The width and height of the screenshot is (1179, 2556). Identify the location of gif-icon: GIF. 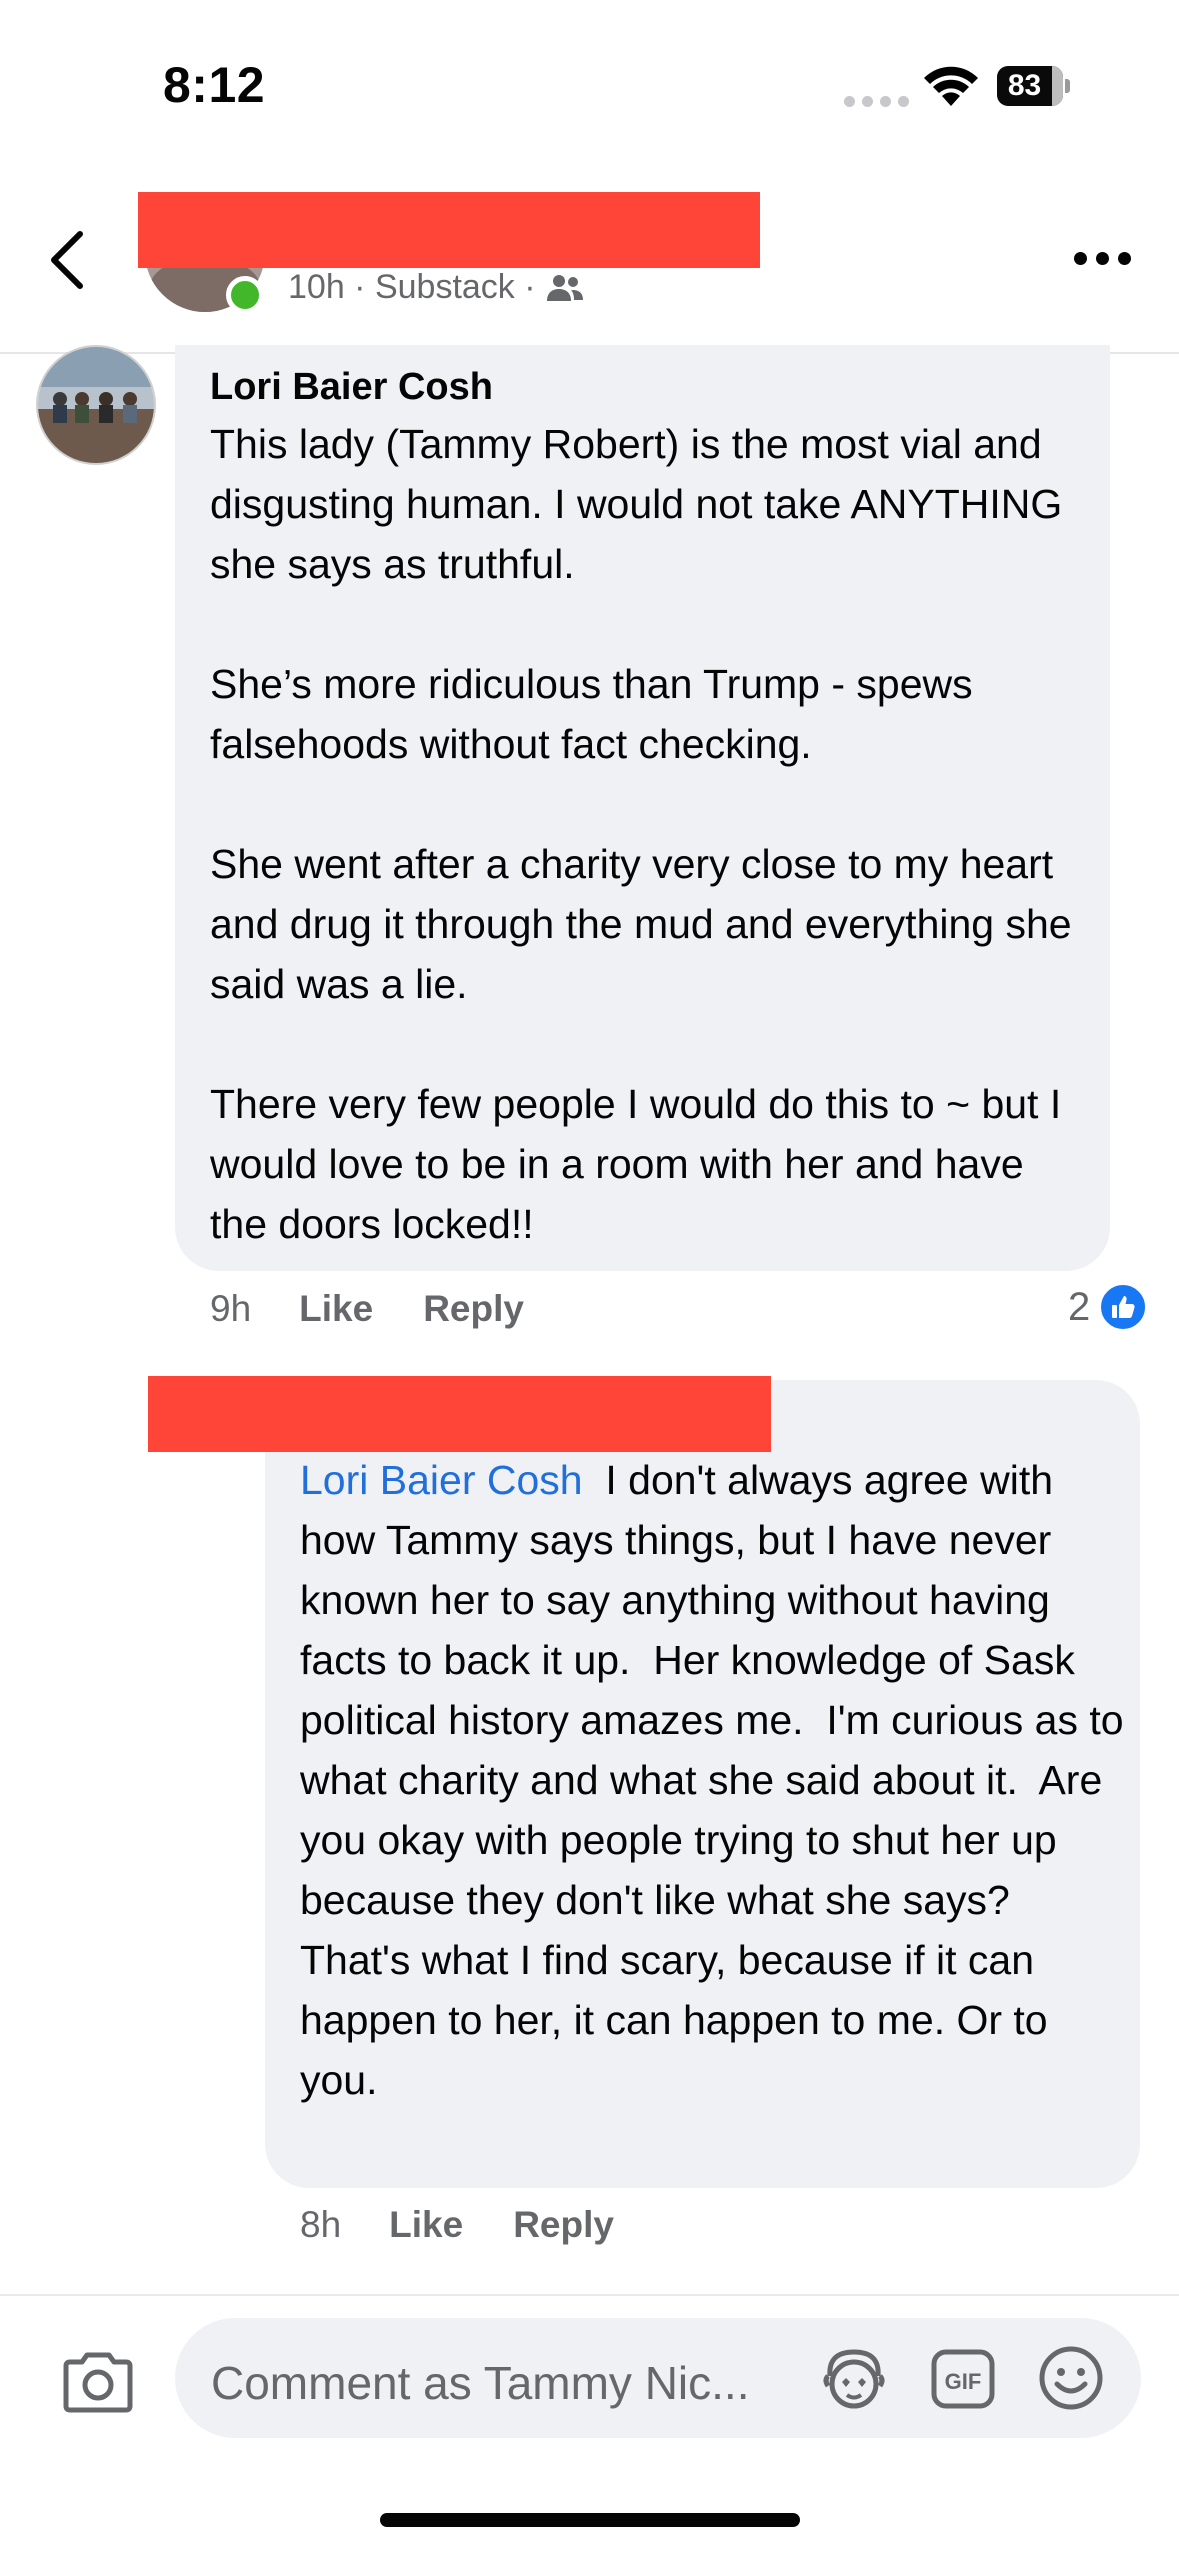
(963, 2379).